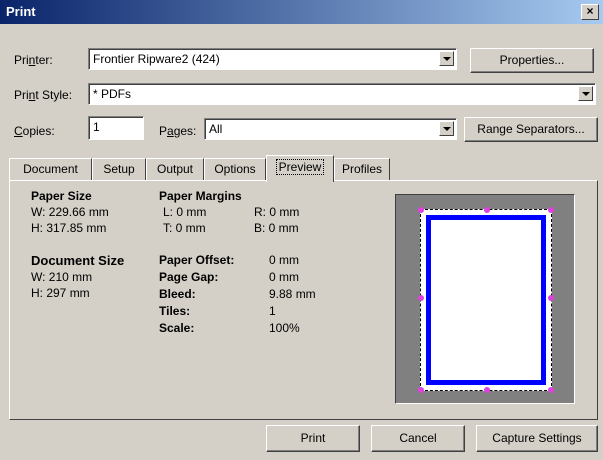 The width and height of the screenshot is (603, 460). I want to click on cancel-button: Cancel, so click(418, 438).